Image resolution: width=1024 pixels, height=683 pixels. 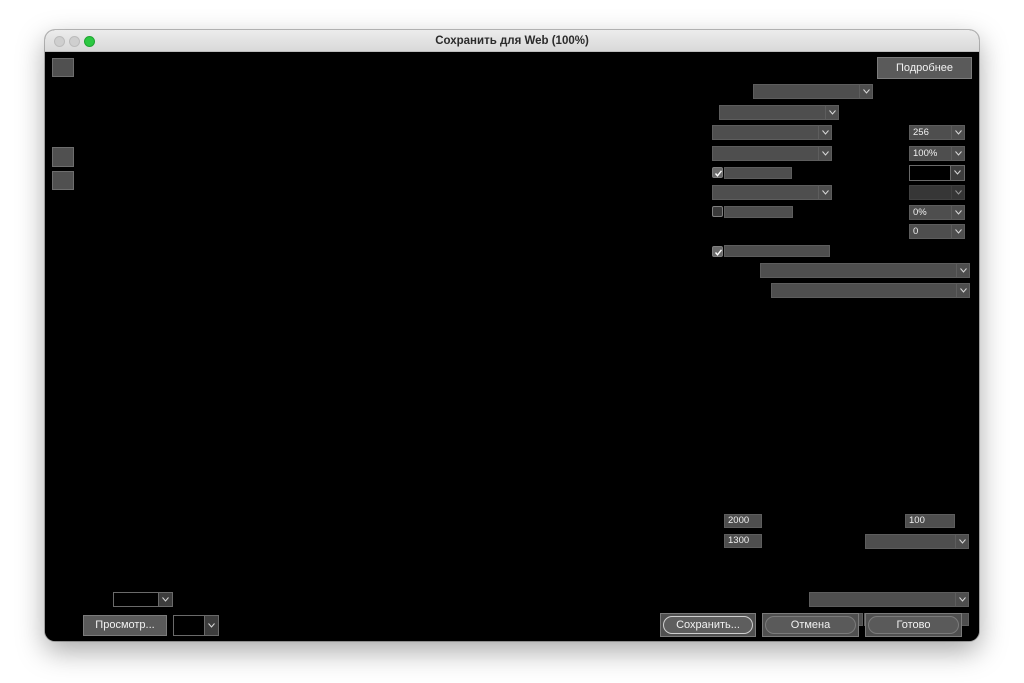 What do you see at coordinates (758, 173) in the screenshot?
I see `transparency-label` at bounding box center [758, 173].